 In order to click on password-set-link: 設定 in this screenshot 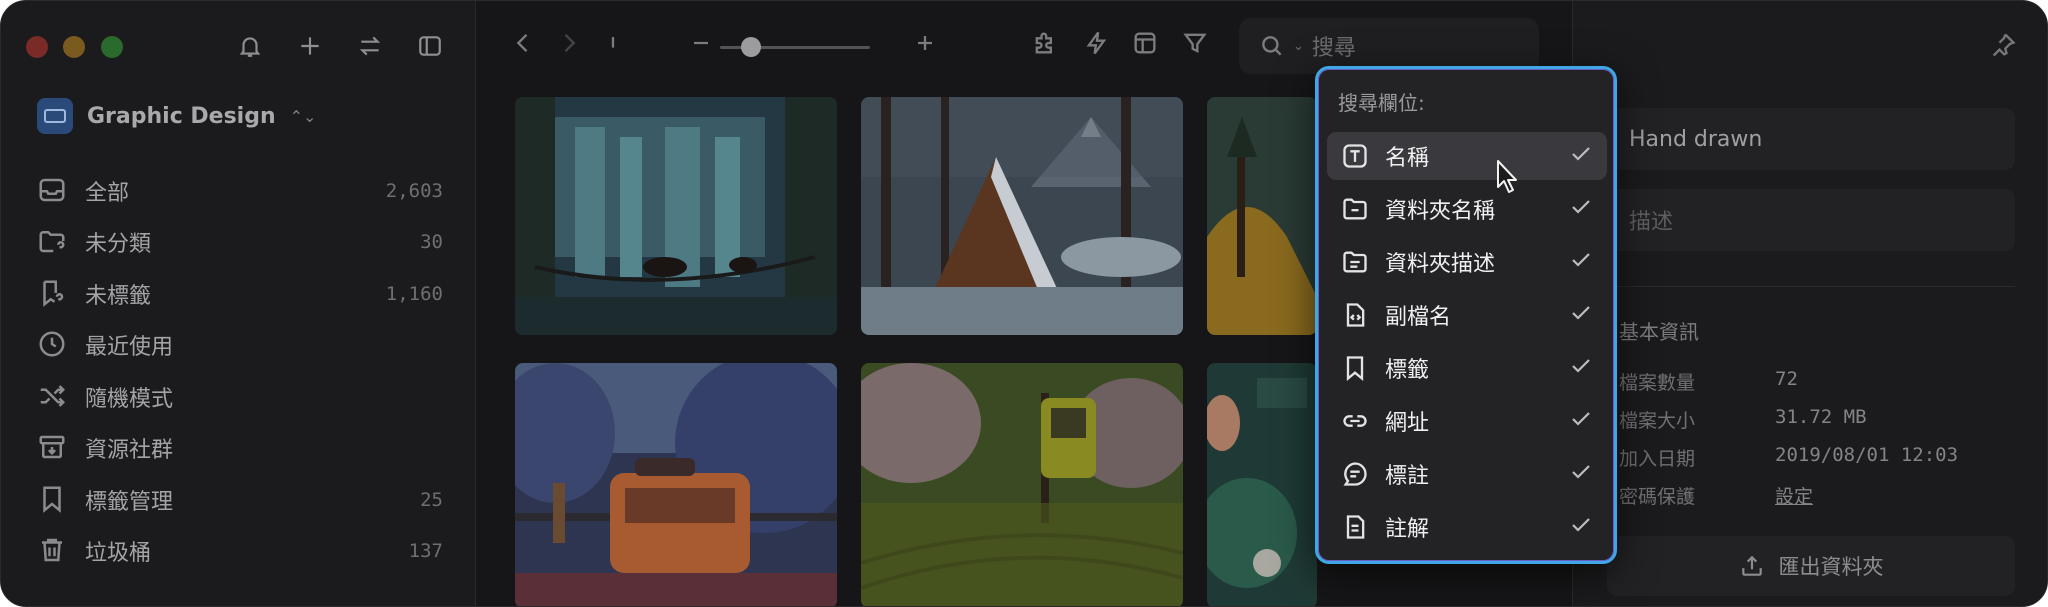, I will do `click(1794, 495)`.